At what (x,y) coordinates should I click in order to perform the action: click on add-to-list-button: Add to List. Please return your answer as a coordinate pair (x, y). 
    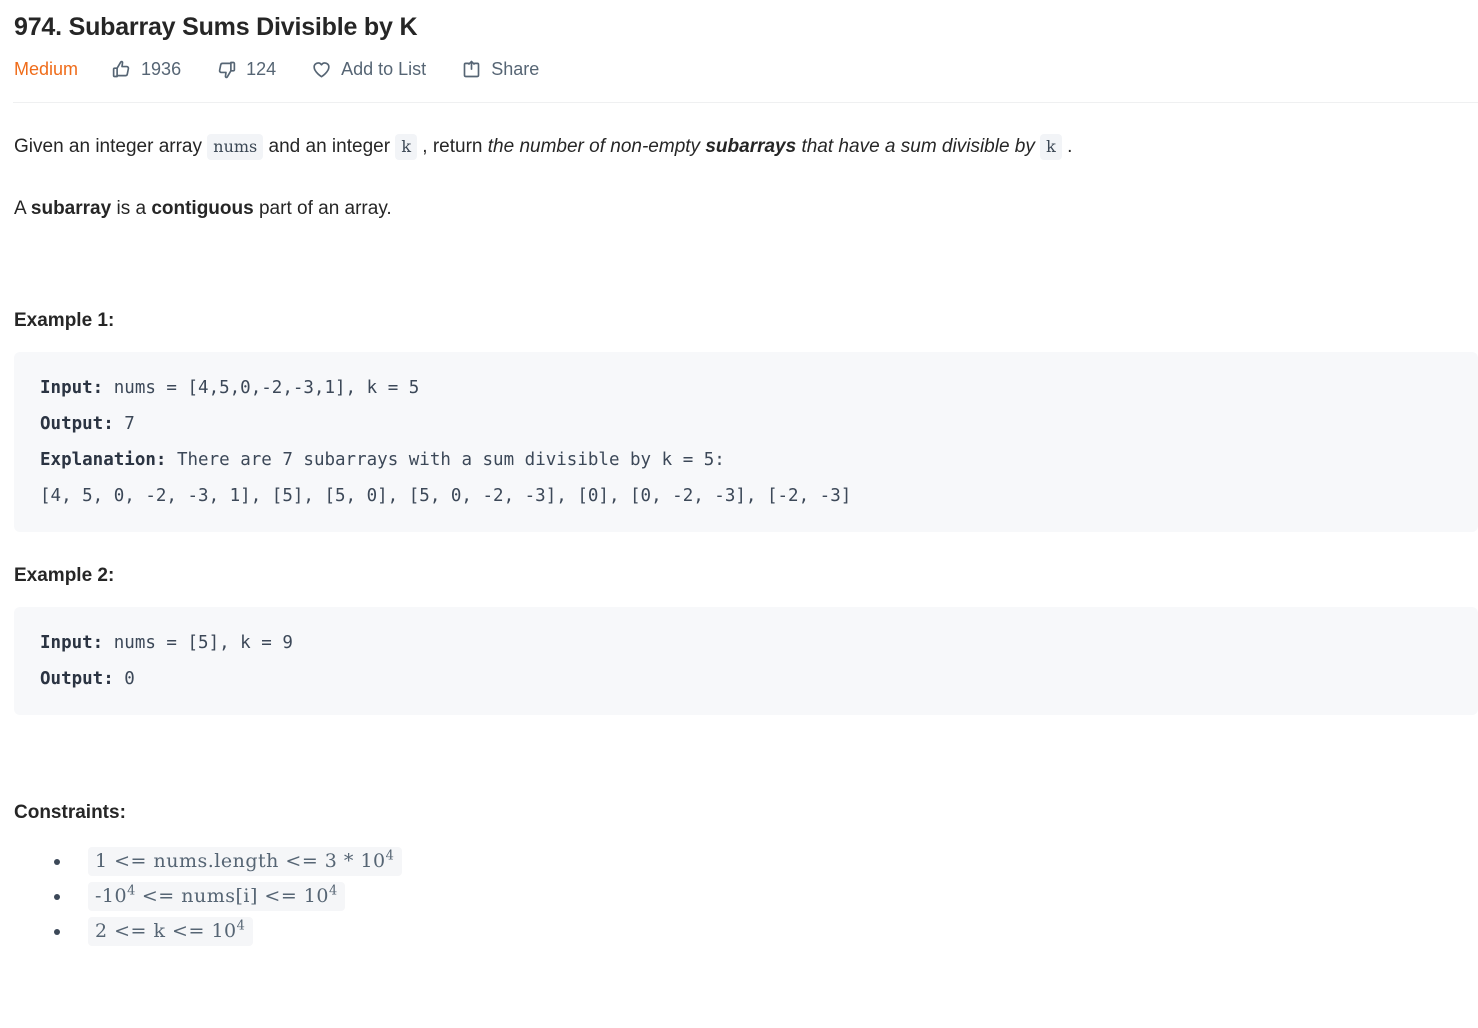
    Looking at the image, I should click on (368, 69).